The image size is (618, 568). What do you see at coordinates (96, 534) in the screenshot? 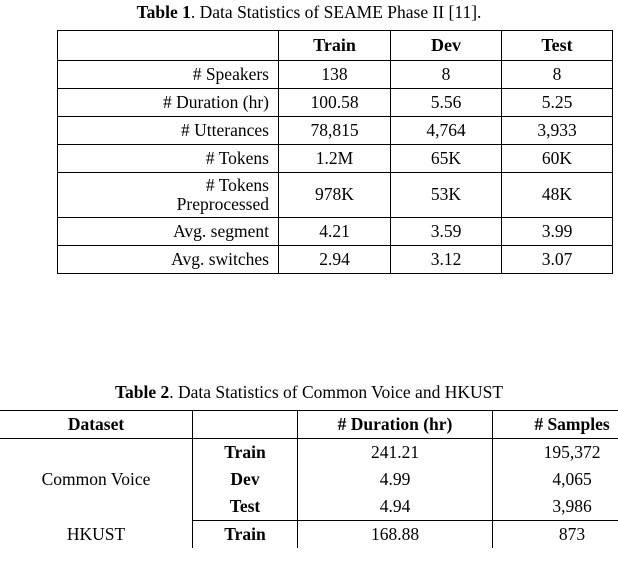
I see `table2-group1-name: HKUST` at bounding box center [96, 534].